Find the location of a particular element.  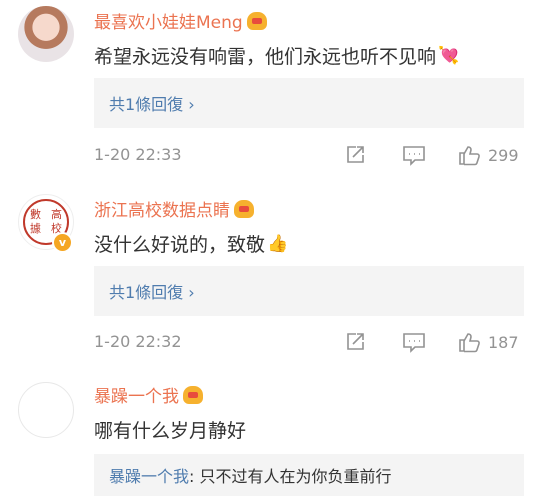

thumbs-up-emoji-icon: 👍 is located at coordinates (278, 243).